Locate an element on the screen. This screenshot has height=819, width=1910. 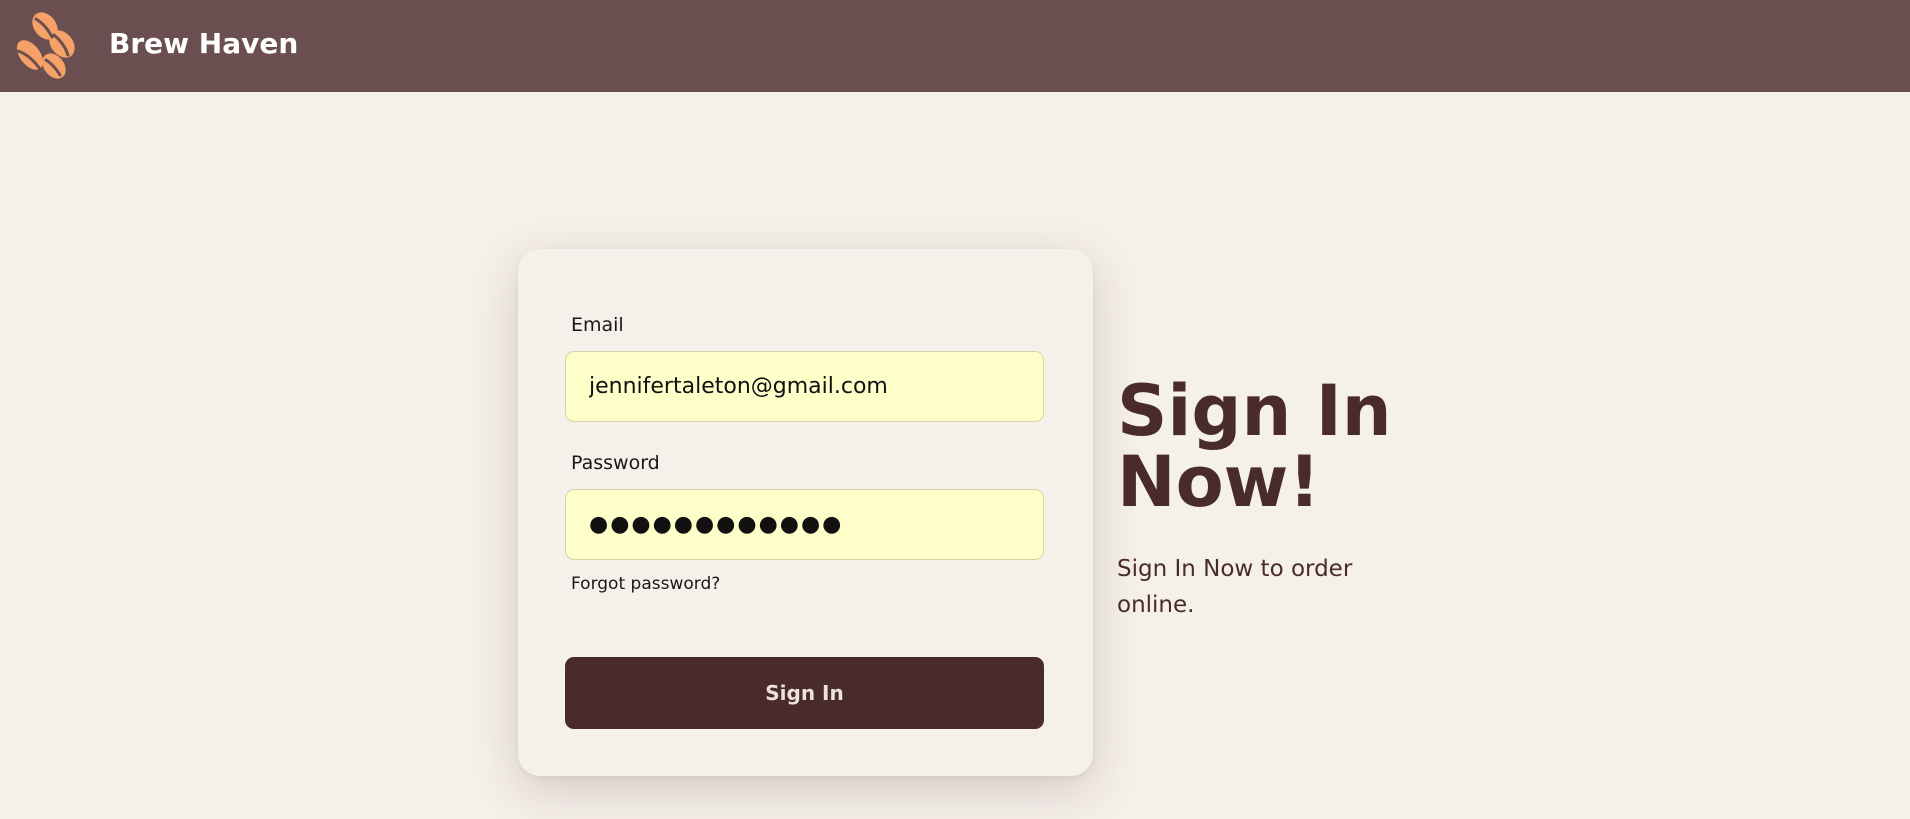
hero-subtitle: Sign In Now to order online. is located at coordinates (1235, 587).